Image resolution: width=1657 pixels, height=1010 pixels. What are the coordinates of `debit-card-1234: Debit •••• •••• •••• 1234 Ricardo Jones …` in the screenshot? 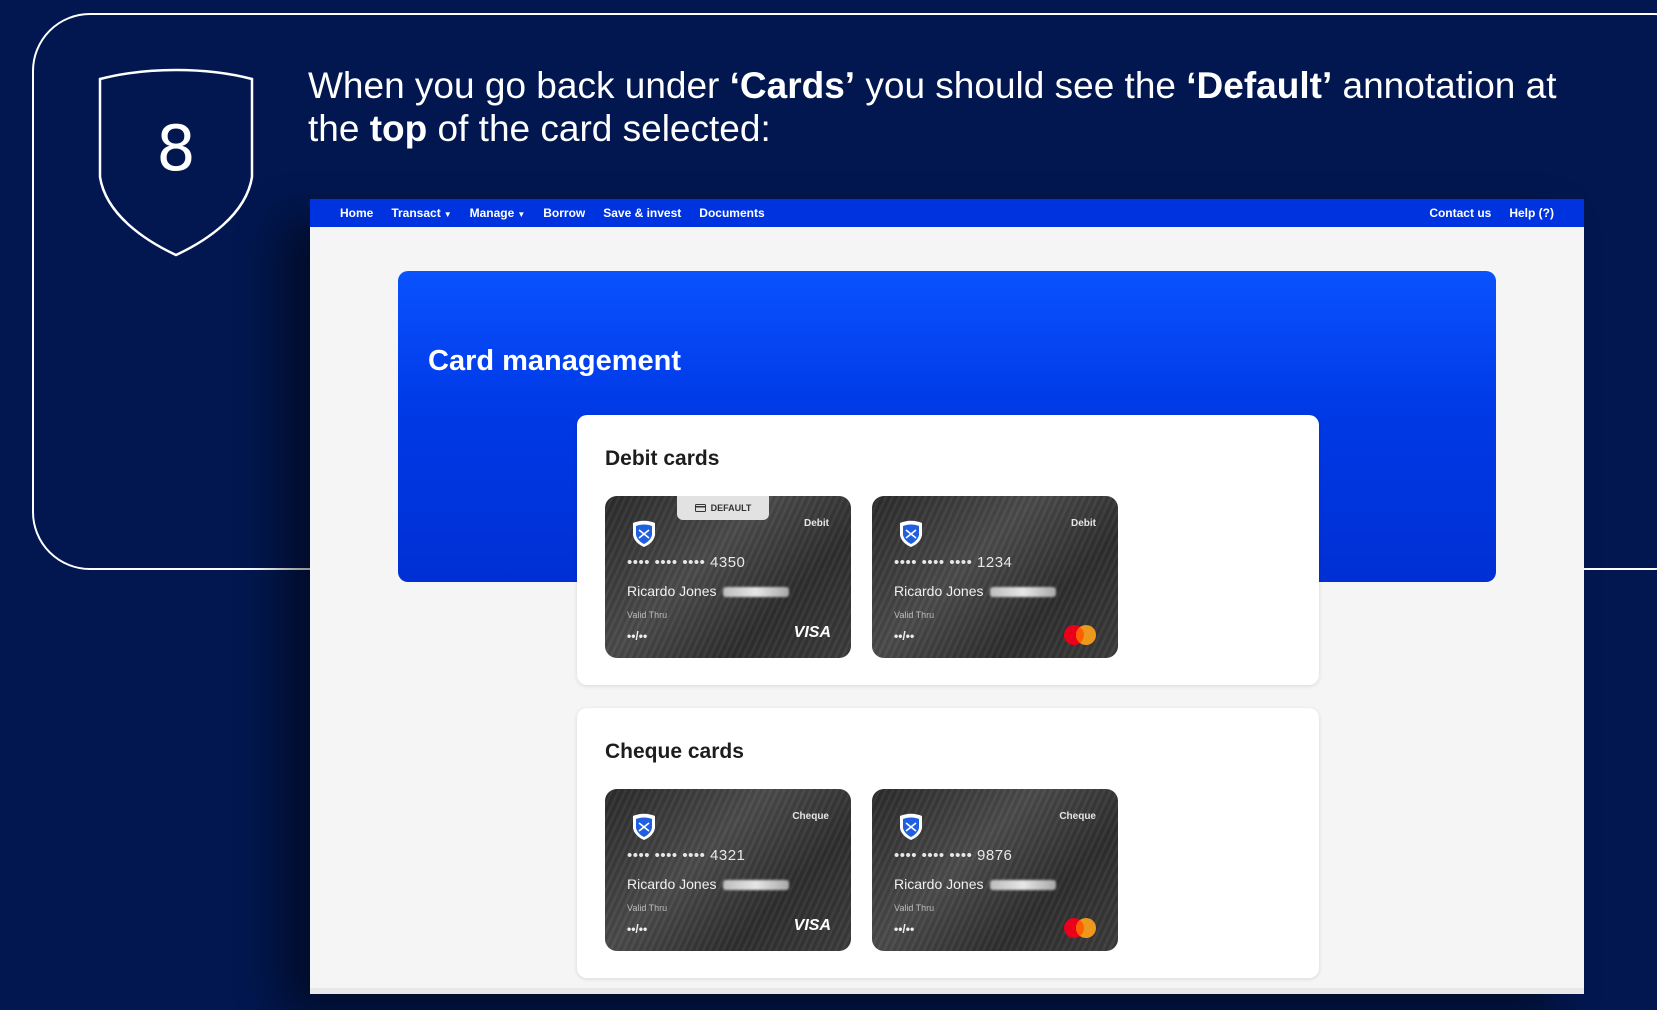 It's located at (995, 577).